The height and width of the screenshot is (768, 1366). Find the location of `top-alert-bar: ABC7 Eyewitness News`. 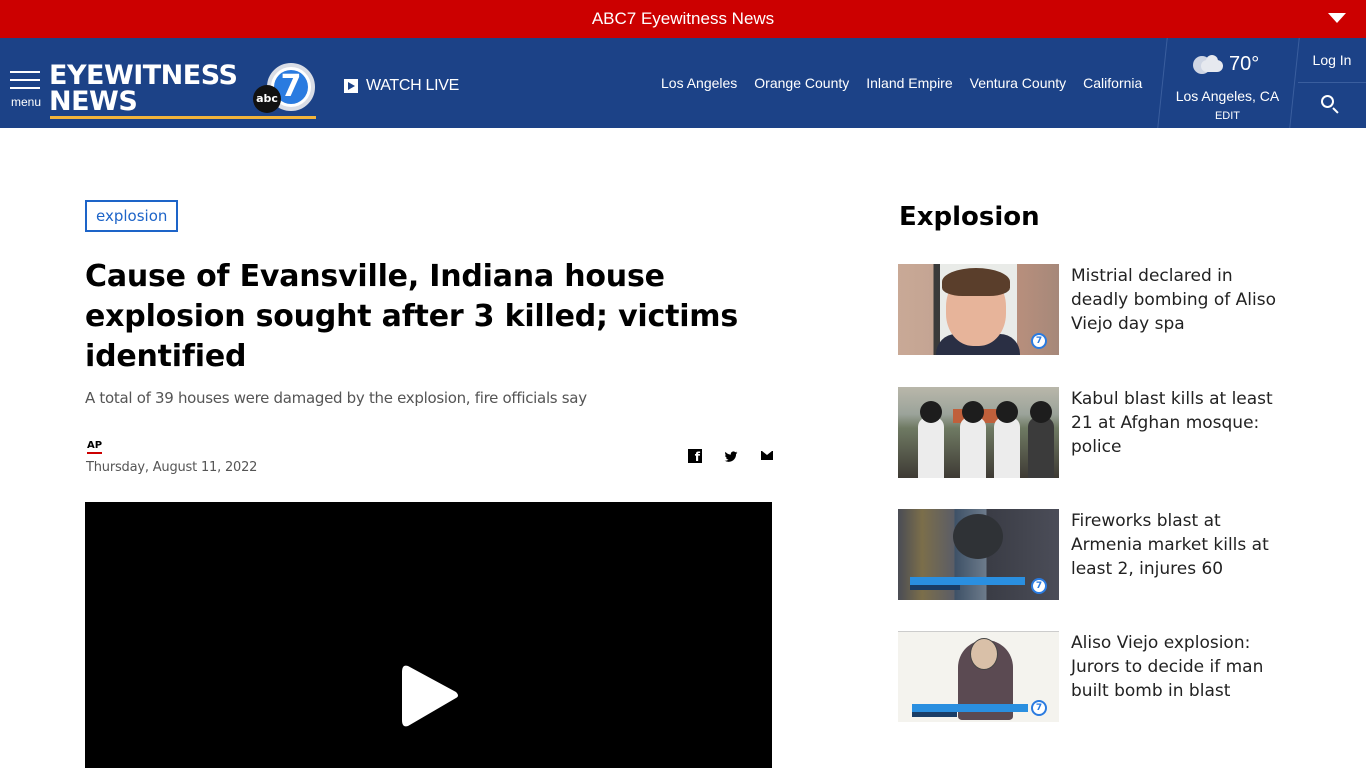

top-alert-bar: ABC7 Eyewitness News is located at coordinates (683, 19).